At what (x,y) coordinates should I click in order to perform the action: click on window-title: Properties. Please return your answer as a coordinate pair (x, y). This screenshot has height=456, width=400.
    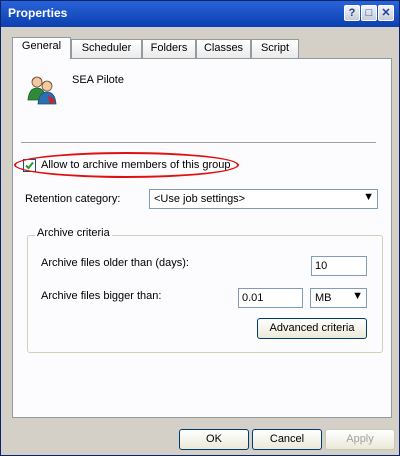
    Looking at the image, I should click on (38, 13).